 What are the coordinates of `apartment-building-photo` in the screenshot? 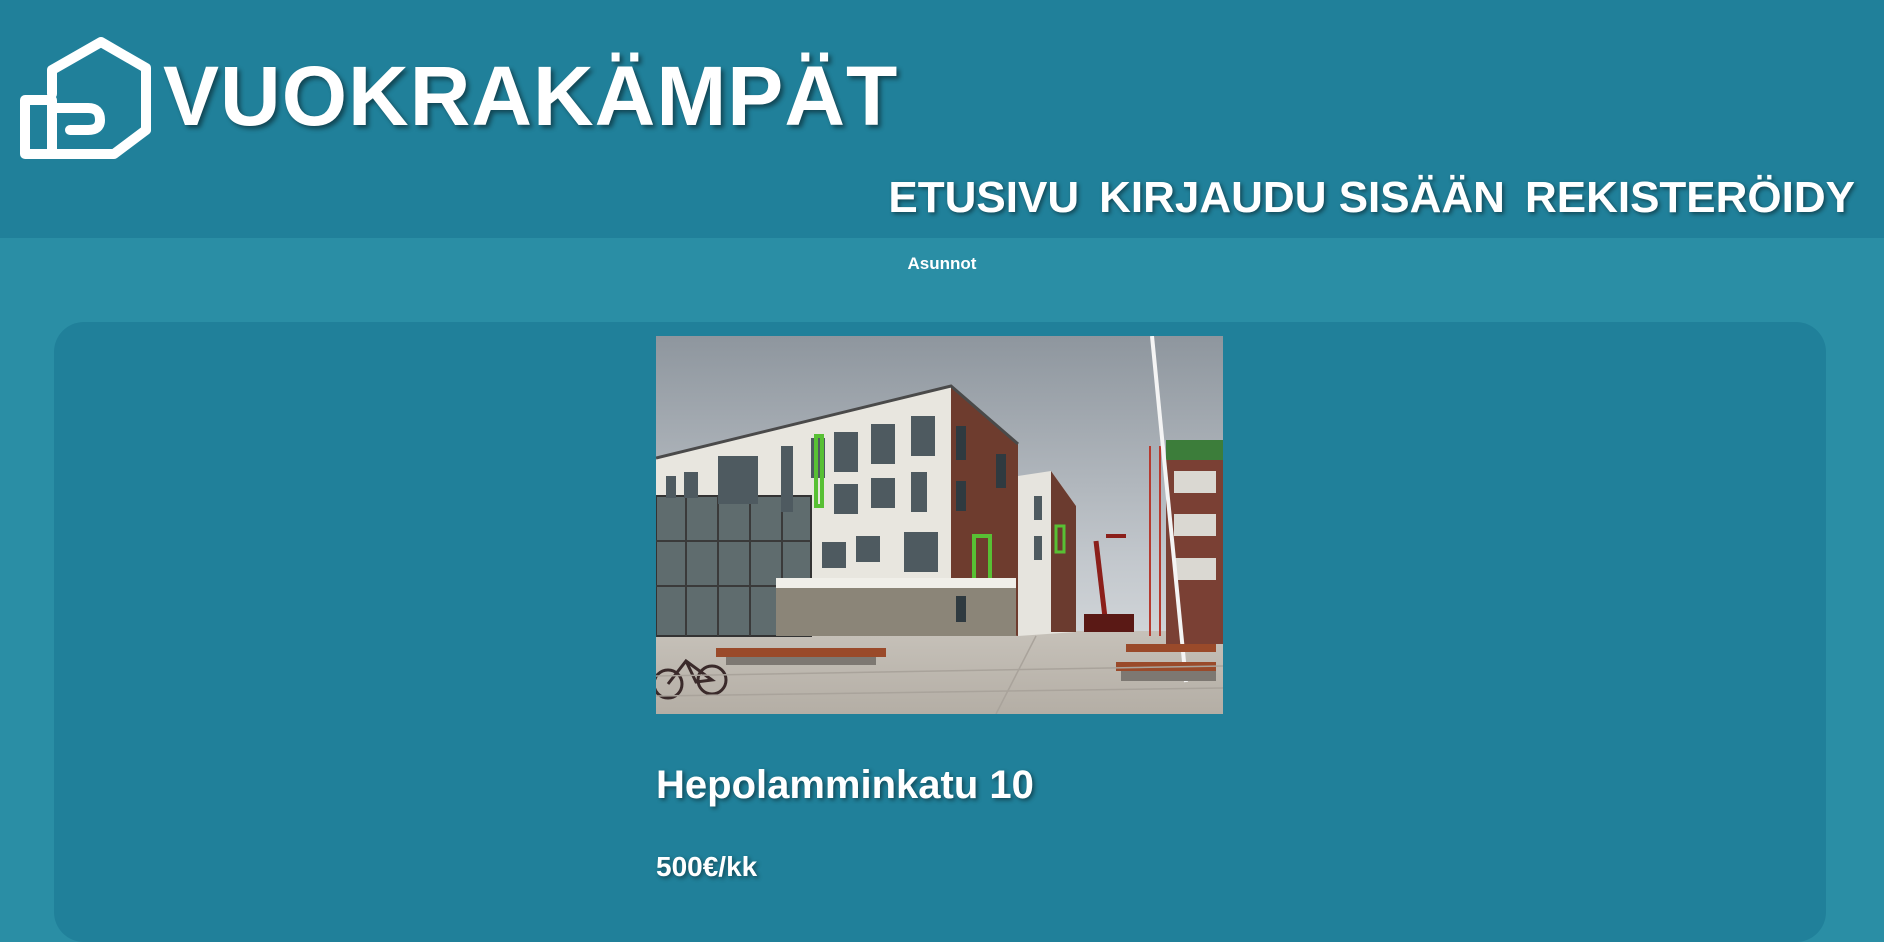 It's located at (939, 525).